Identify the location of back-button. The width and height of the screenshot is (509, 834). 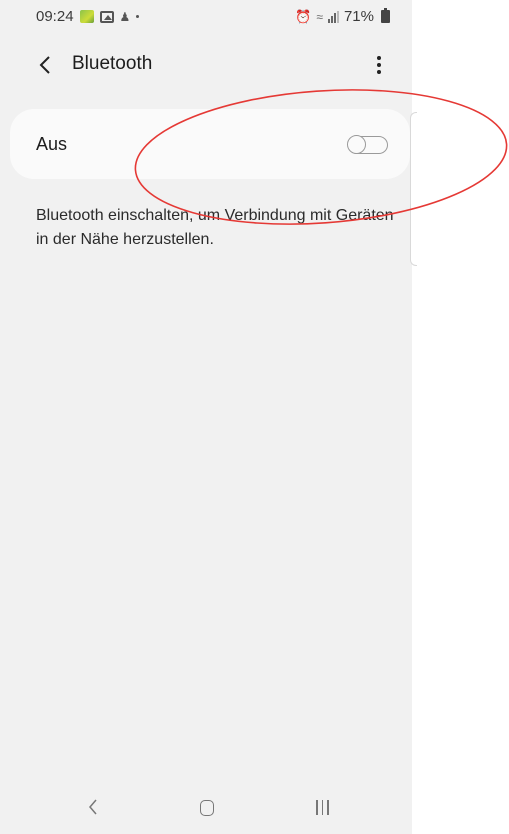
(45, 65).